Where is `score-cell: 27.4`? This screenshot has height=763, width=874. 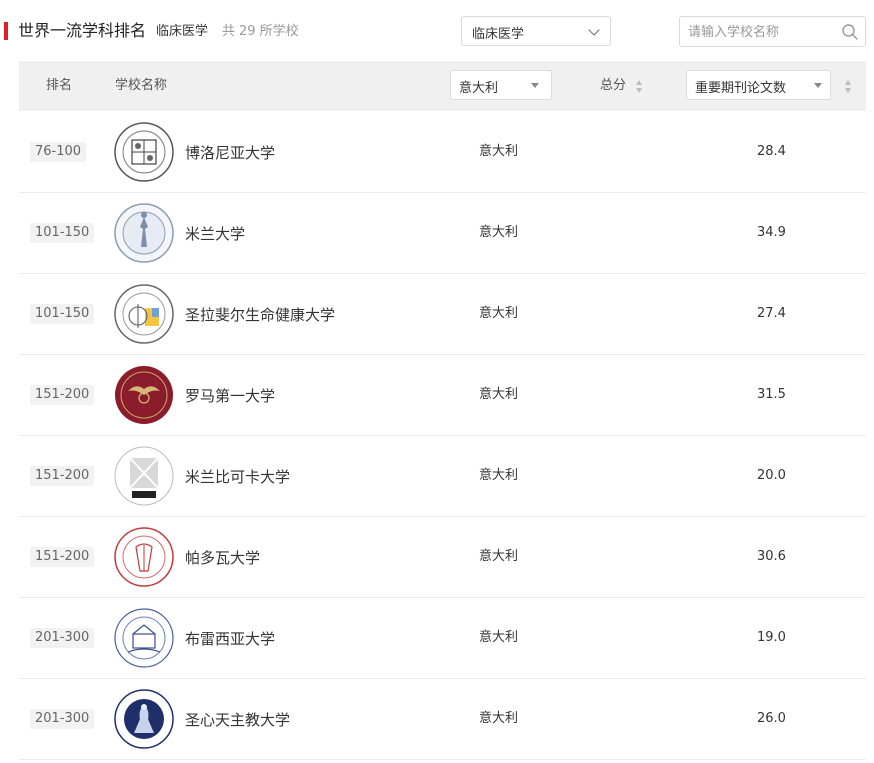 score-cell: 27.4 is located at coordinates (771, 313).